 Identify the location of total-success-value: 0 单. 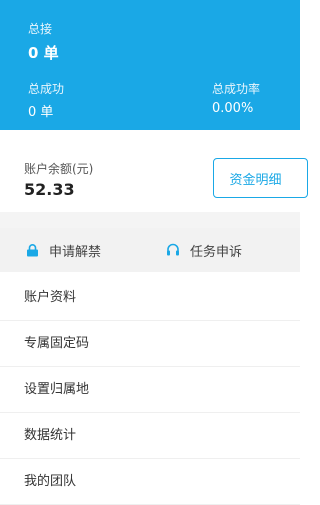
(41, 112).